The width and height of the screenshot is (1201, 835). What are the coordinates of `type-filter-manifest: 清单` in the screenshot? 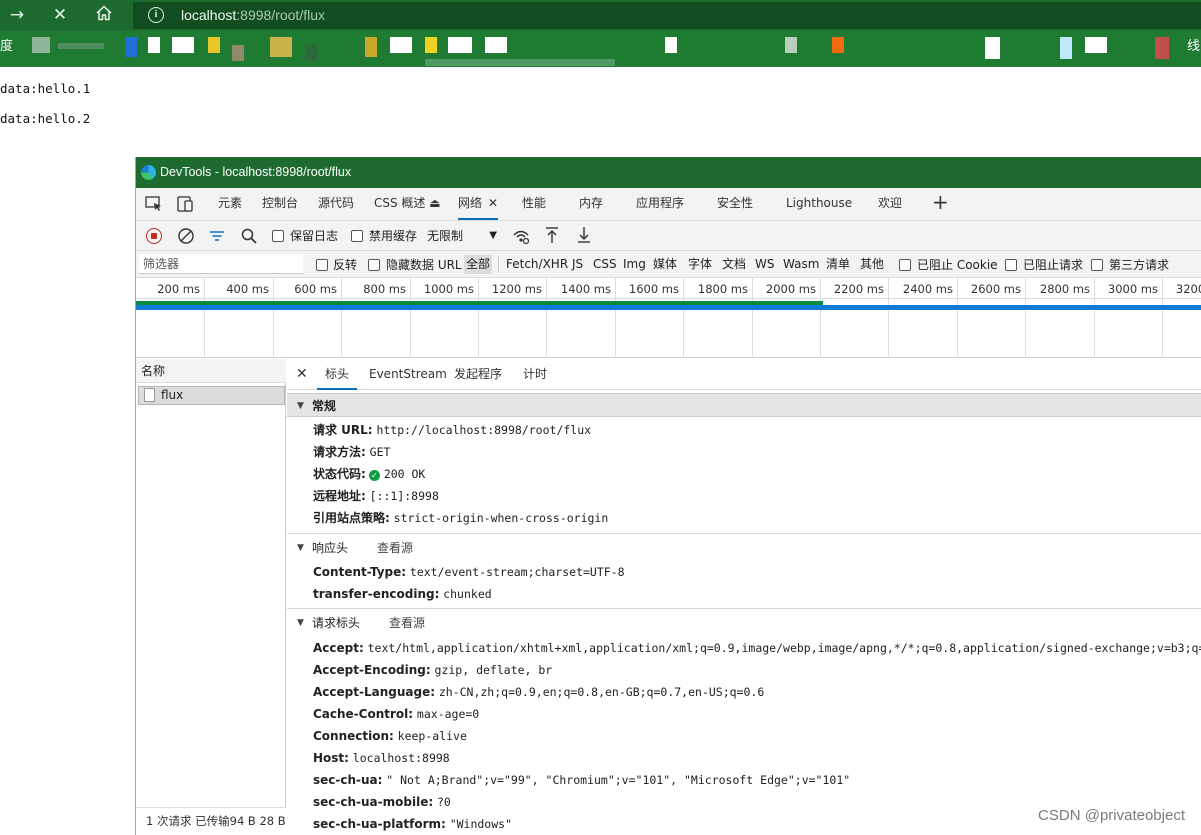 It's located at (838, 264).